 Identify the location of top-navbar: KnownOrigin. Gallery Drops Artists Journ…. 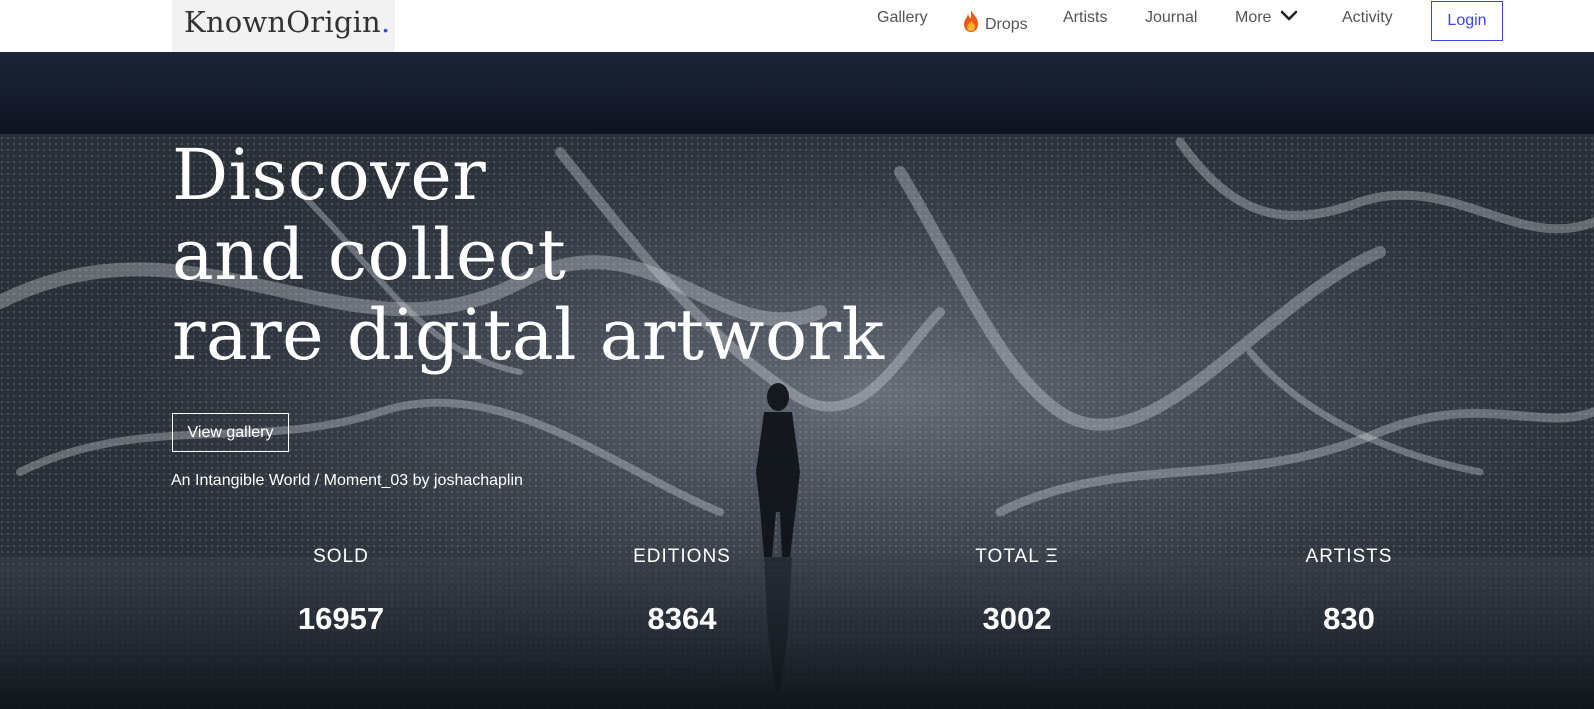
(797, 26).